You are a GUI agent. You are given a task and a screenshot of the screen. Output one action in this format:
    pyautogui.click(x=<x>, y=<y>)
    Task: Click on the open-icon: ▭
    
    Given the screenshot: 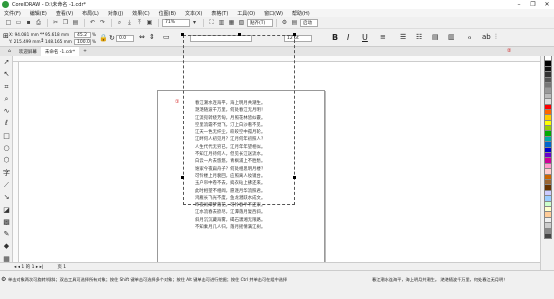 What is the action you would take?
    pyautogui.click(x=18, y=22)
    